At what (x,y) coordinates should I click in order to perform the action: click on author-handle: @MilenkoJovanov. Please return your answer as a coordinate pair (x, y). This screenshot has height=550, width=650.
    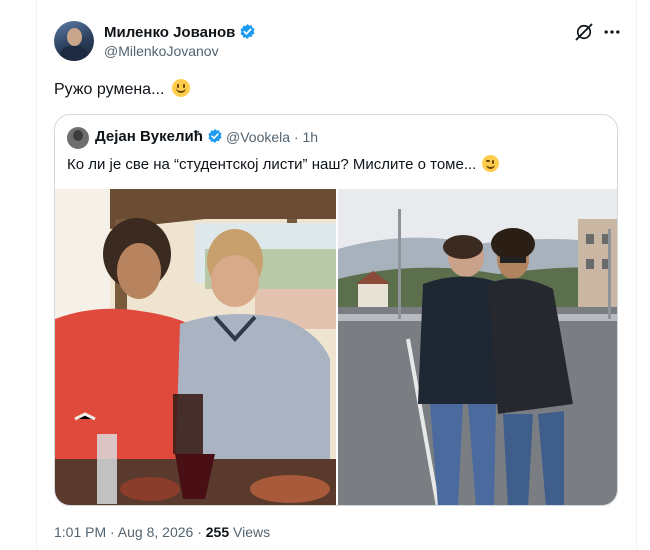
    Looking at the image, I should click on (161, 51).